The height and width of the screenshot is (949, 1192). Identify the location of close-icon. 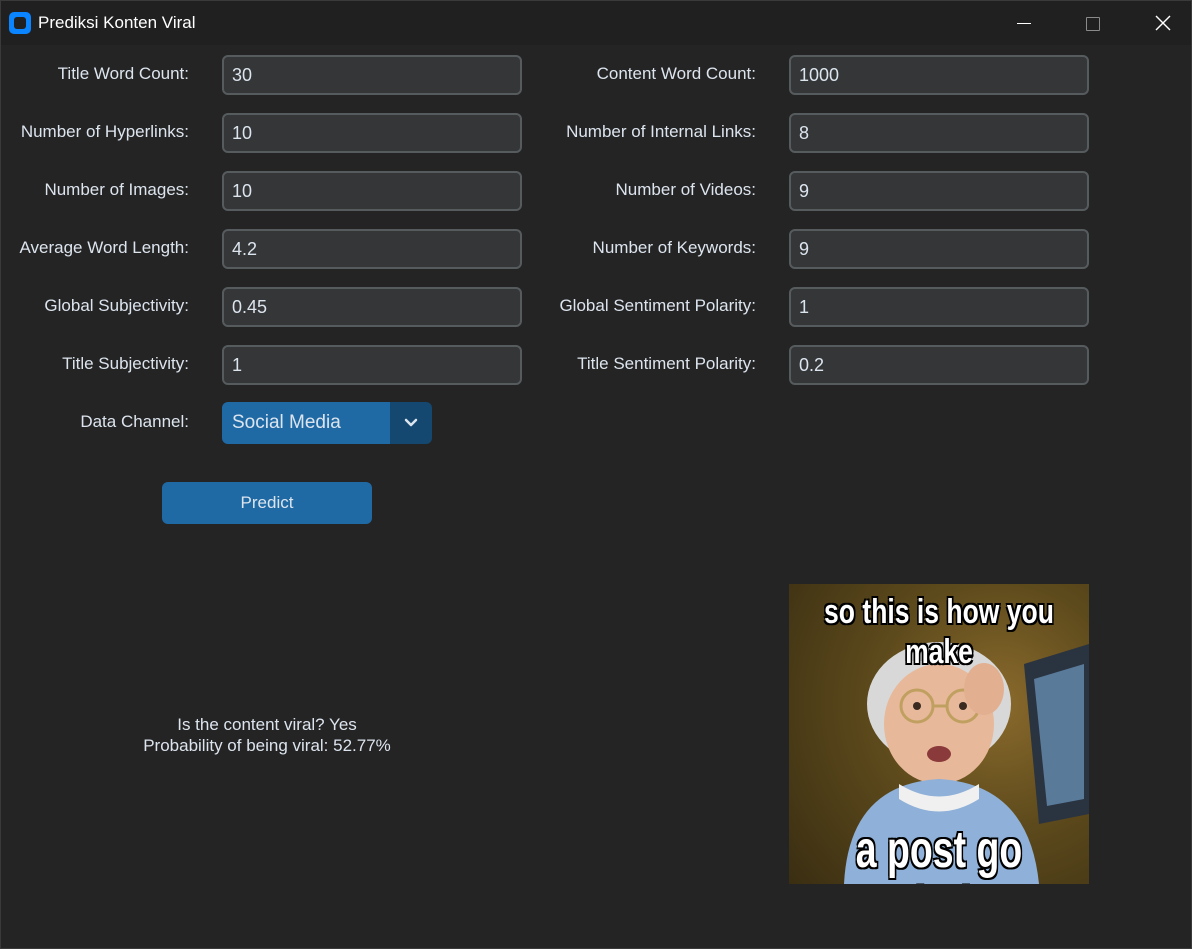
(1163, 23).